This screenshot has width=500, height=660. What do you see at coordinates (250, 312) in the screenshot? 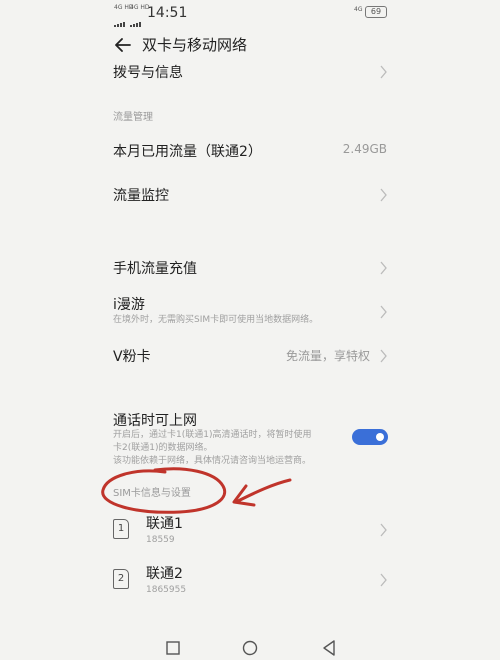
I see `iroaming-row: i漫游 在境外时，无需购买SIM卡即可使用当地数据网络。` at bounding box center [250, 312].